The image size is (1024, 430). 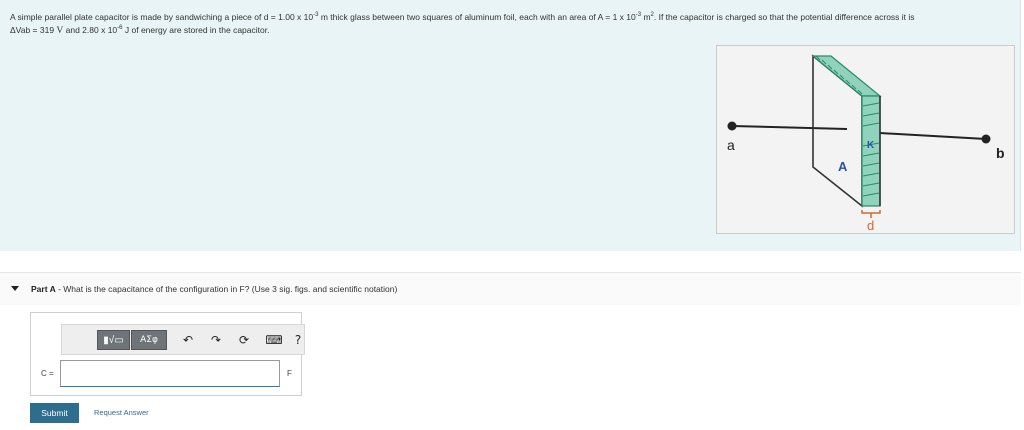 I want to click on fraction-sqrt-icon: ▮√▭, so click(x=113, y=340).